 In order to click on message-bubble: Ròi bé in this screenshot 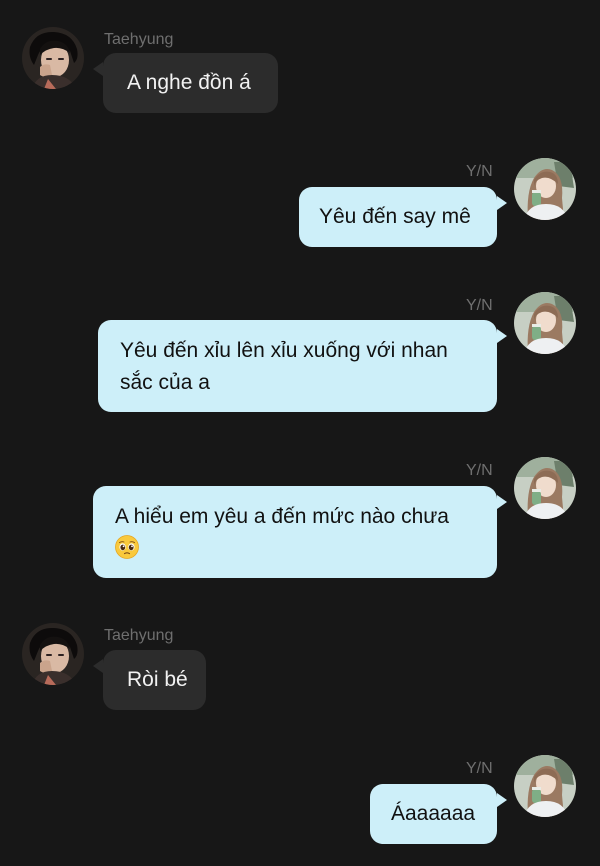, I will do `click(154, 680)`.